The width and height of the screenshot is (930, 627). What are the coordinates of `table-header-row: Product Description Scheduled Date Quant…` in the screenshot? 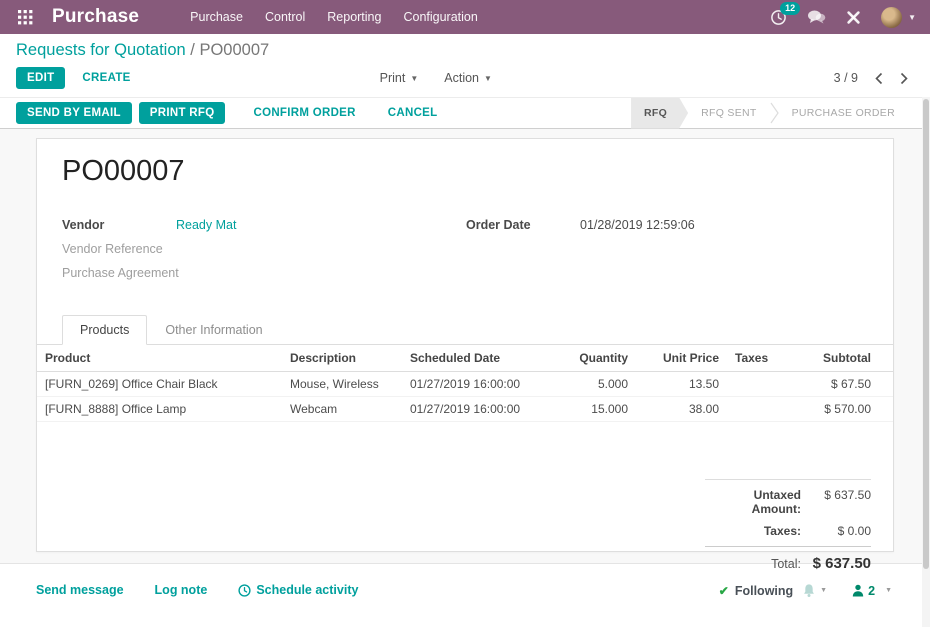 It's located at (465, 358).